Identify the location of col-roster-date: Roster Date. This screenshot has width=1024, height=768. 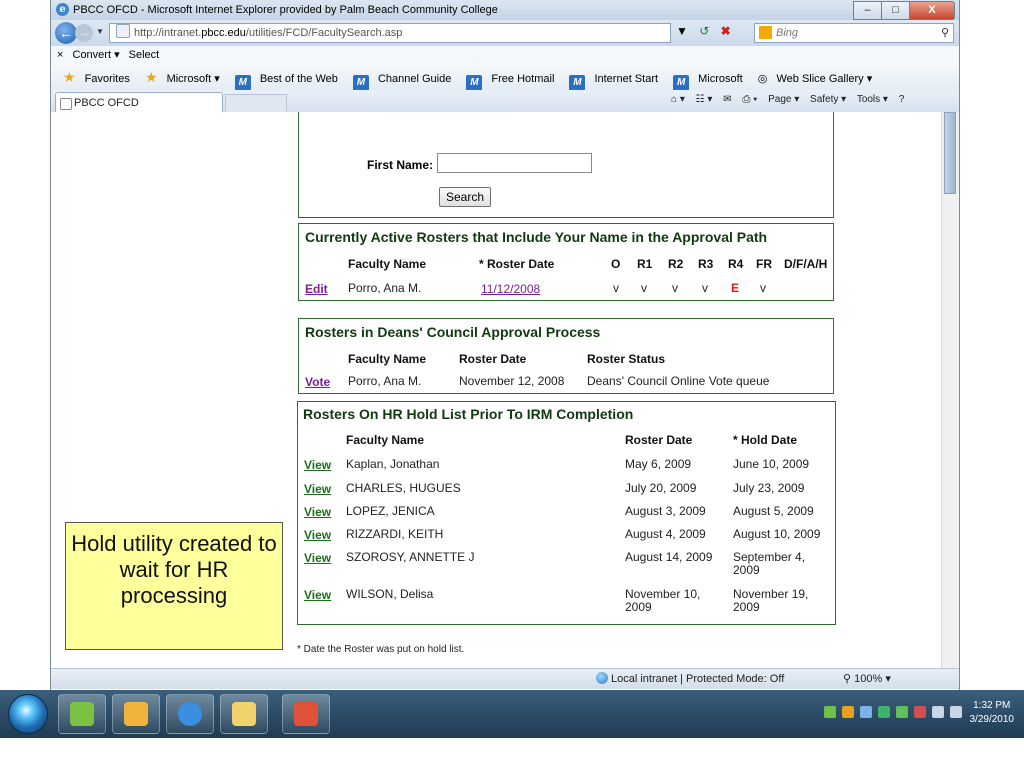
(659, 440).